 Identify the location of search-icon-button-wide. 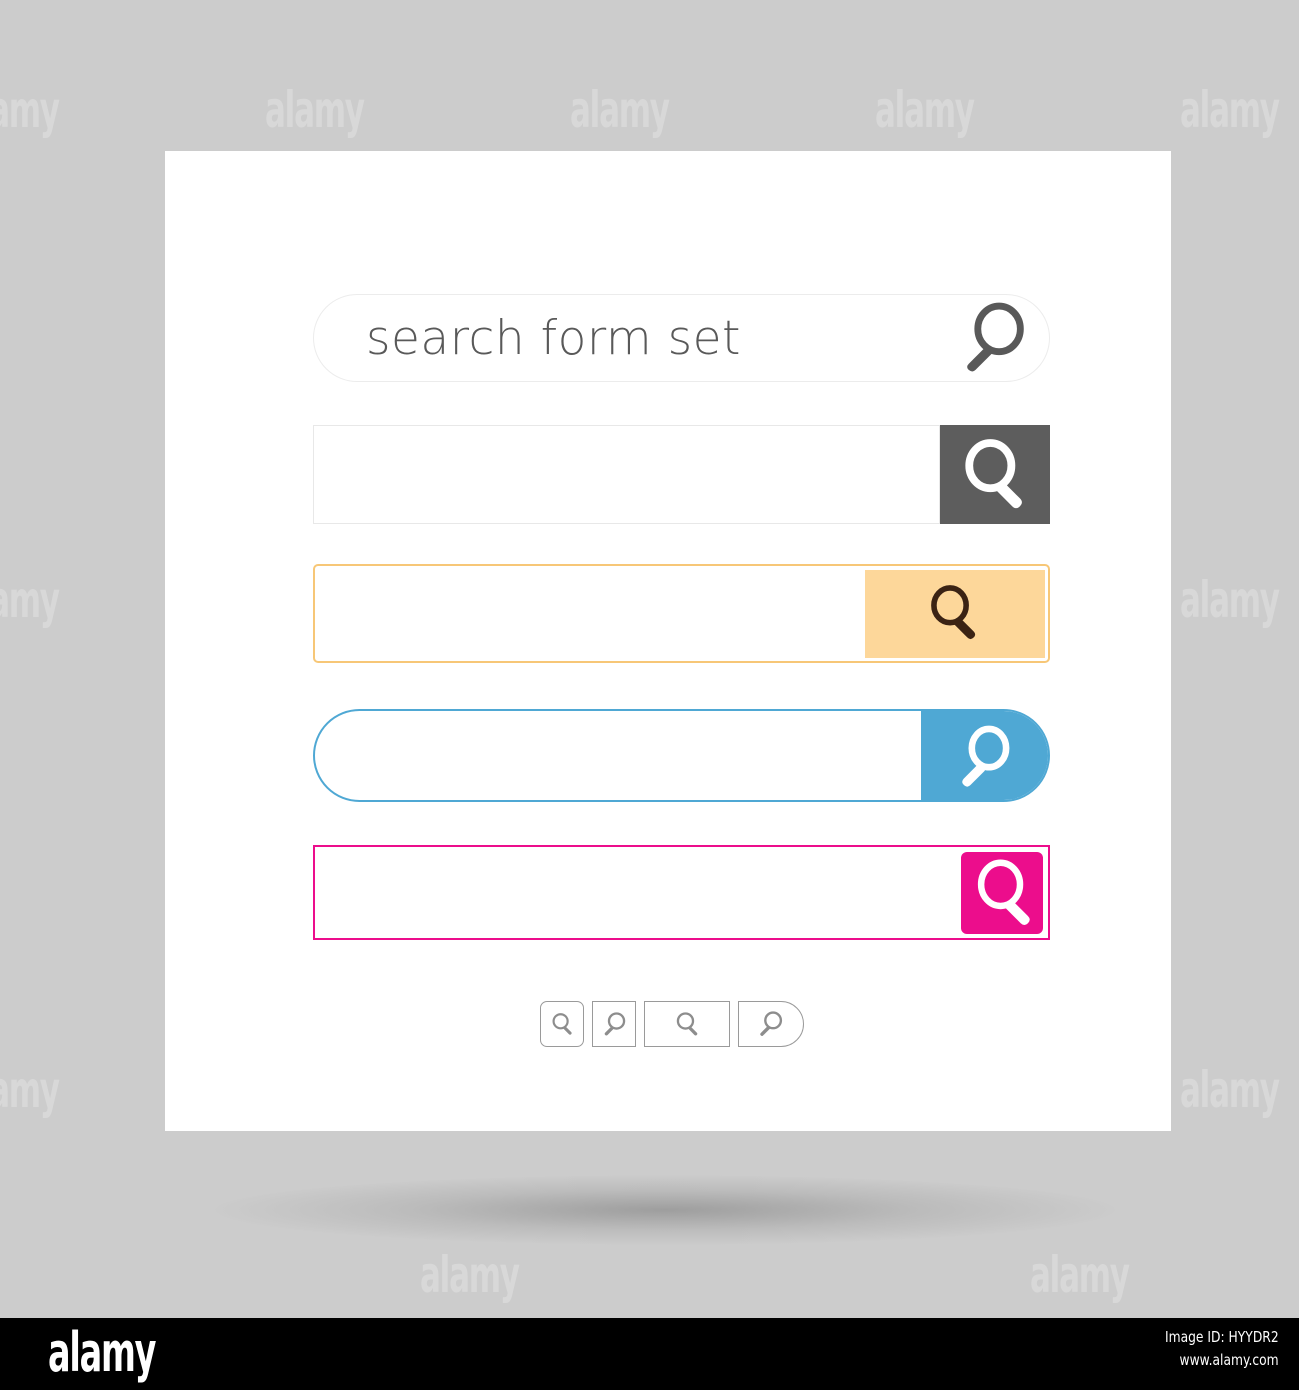
(687, 1024).